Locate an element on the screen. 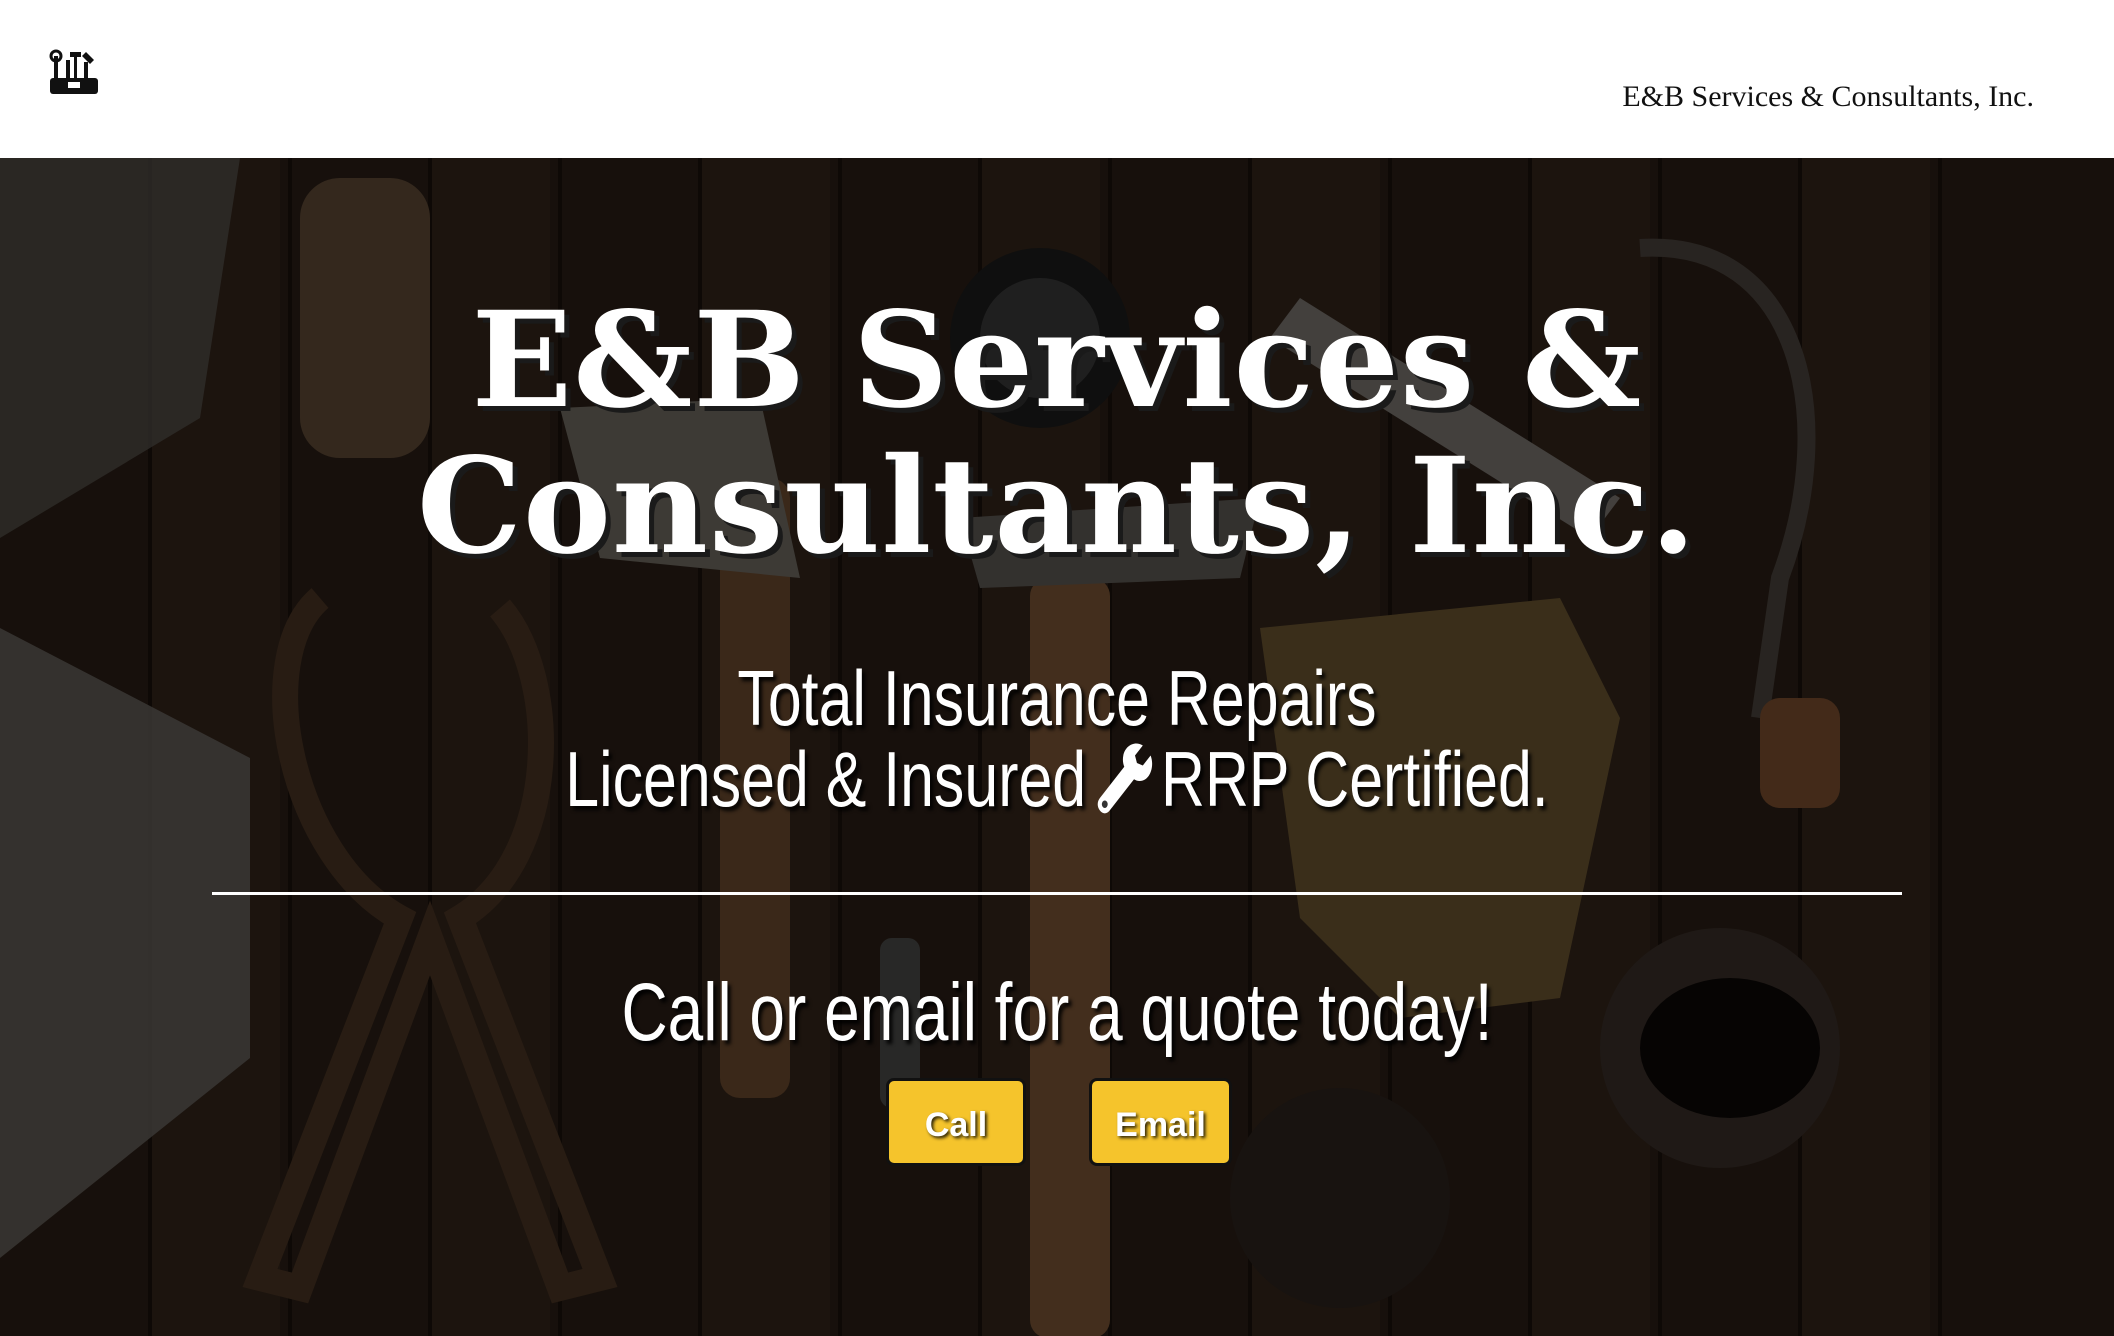 The image size is (2114, 1336). email-button: Email is located at coordinates (1160, 1122).